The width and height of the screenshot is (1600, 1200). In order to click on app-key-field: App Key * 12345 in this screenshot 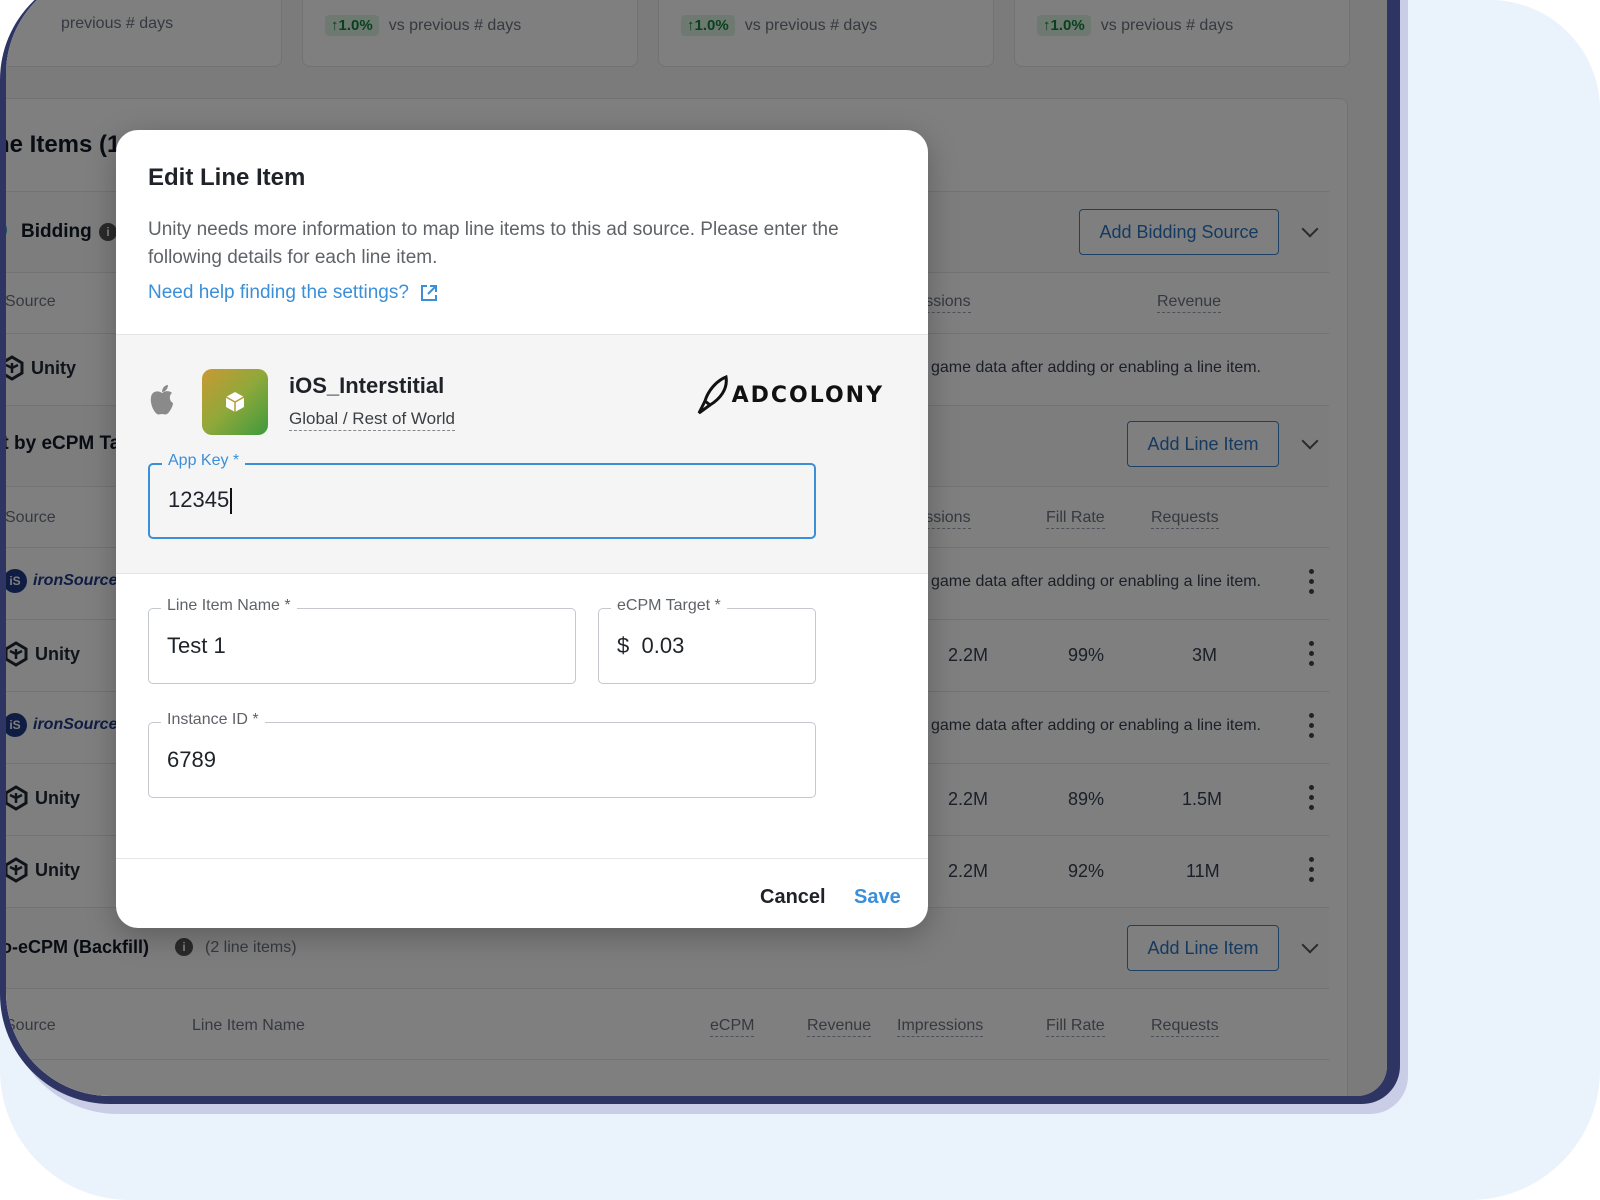, I will do `click(482, 495)`.